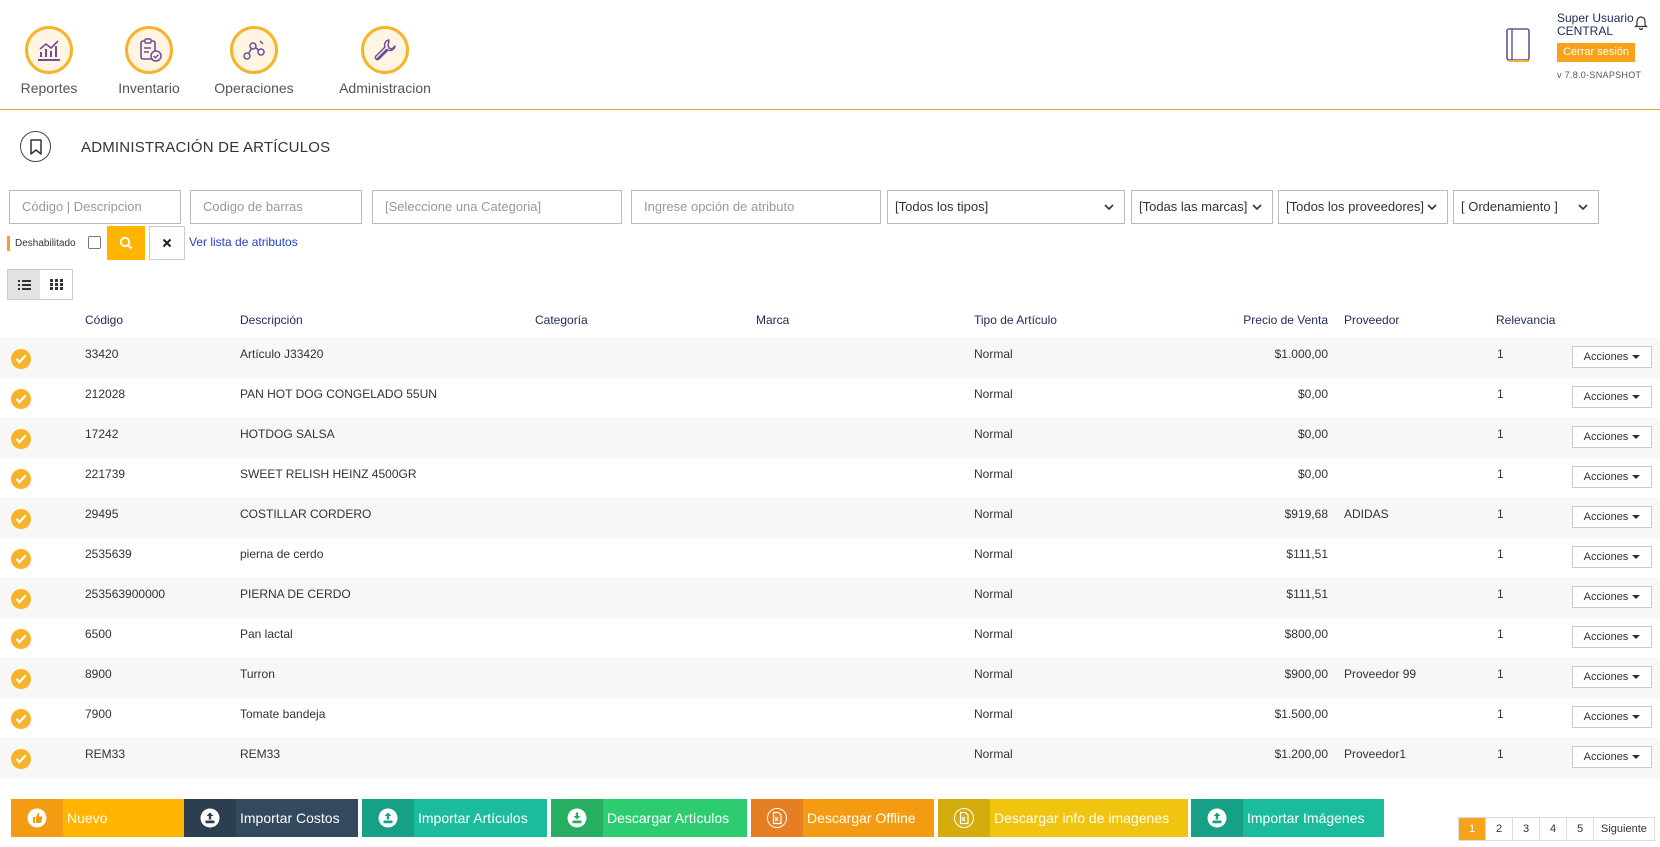 This screenshot has height=847, width=1660. I want to click on barcode-input: Codigo de barras, so click(276, 207).